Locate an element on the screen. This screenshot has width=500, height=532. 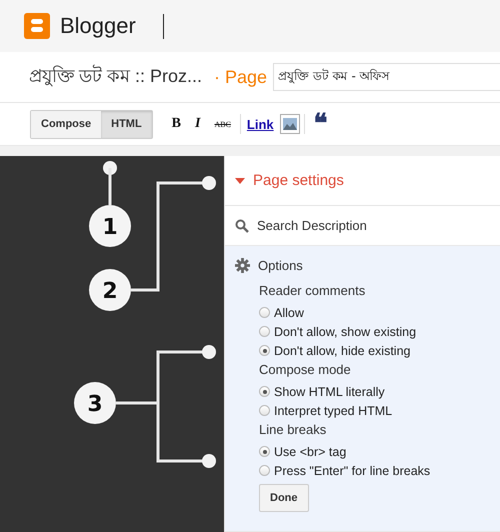
section-label: Options is located at coordinates (280, 265).